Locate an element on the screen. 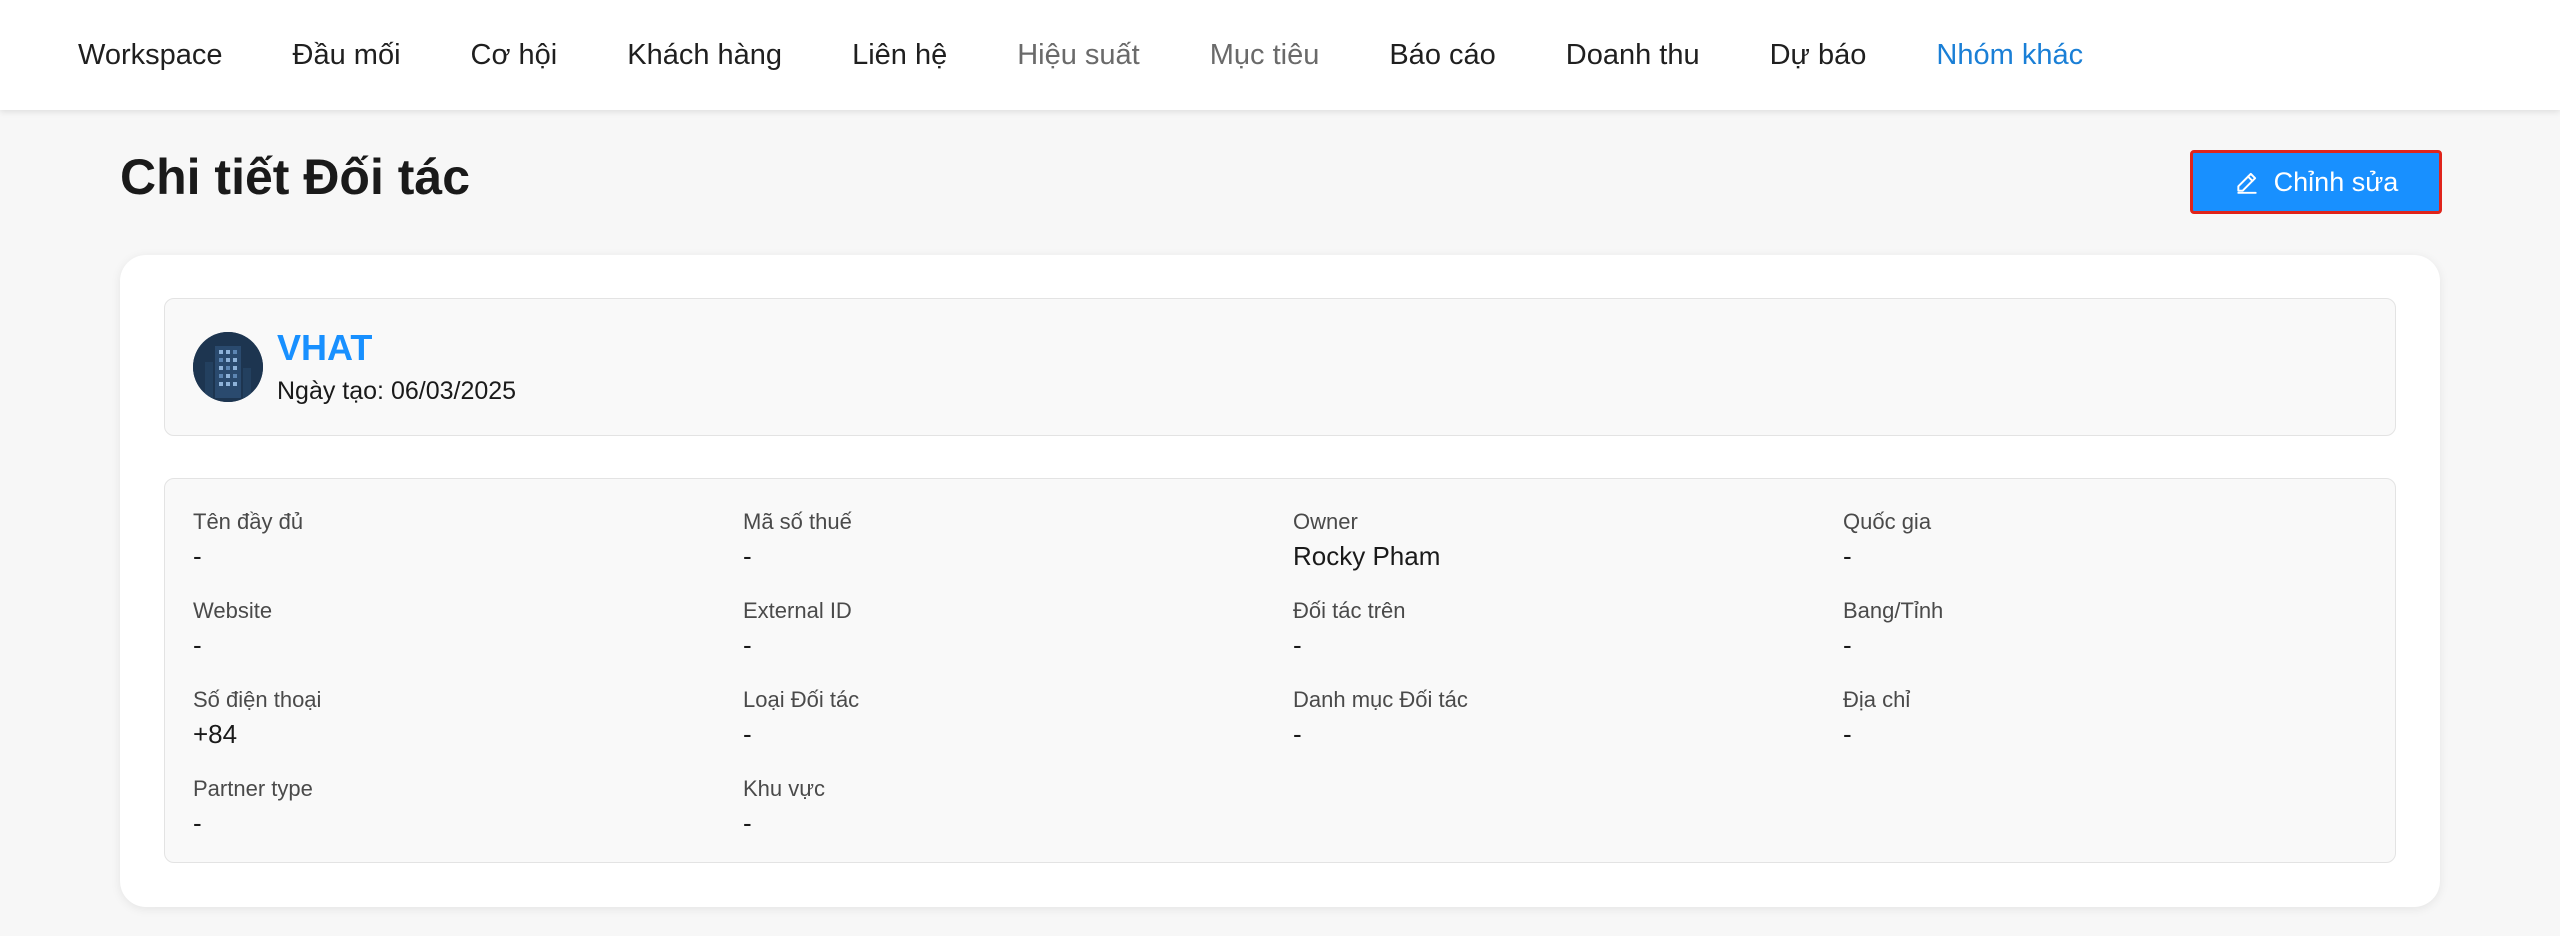 The image size is (2560, 936). field-label: Website is located at coordinates (233, 610).